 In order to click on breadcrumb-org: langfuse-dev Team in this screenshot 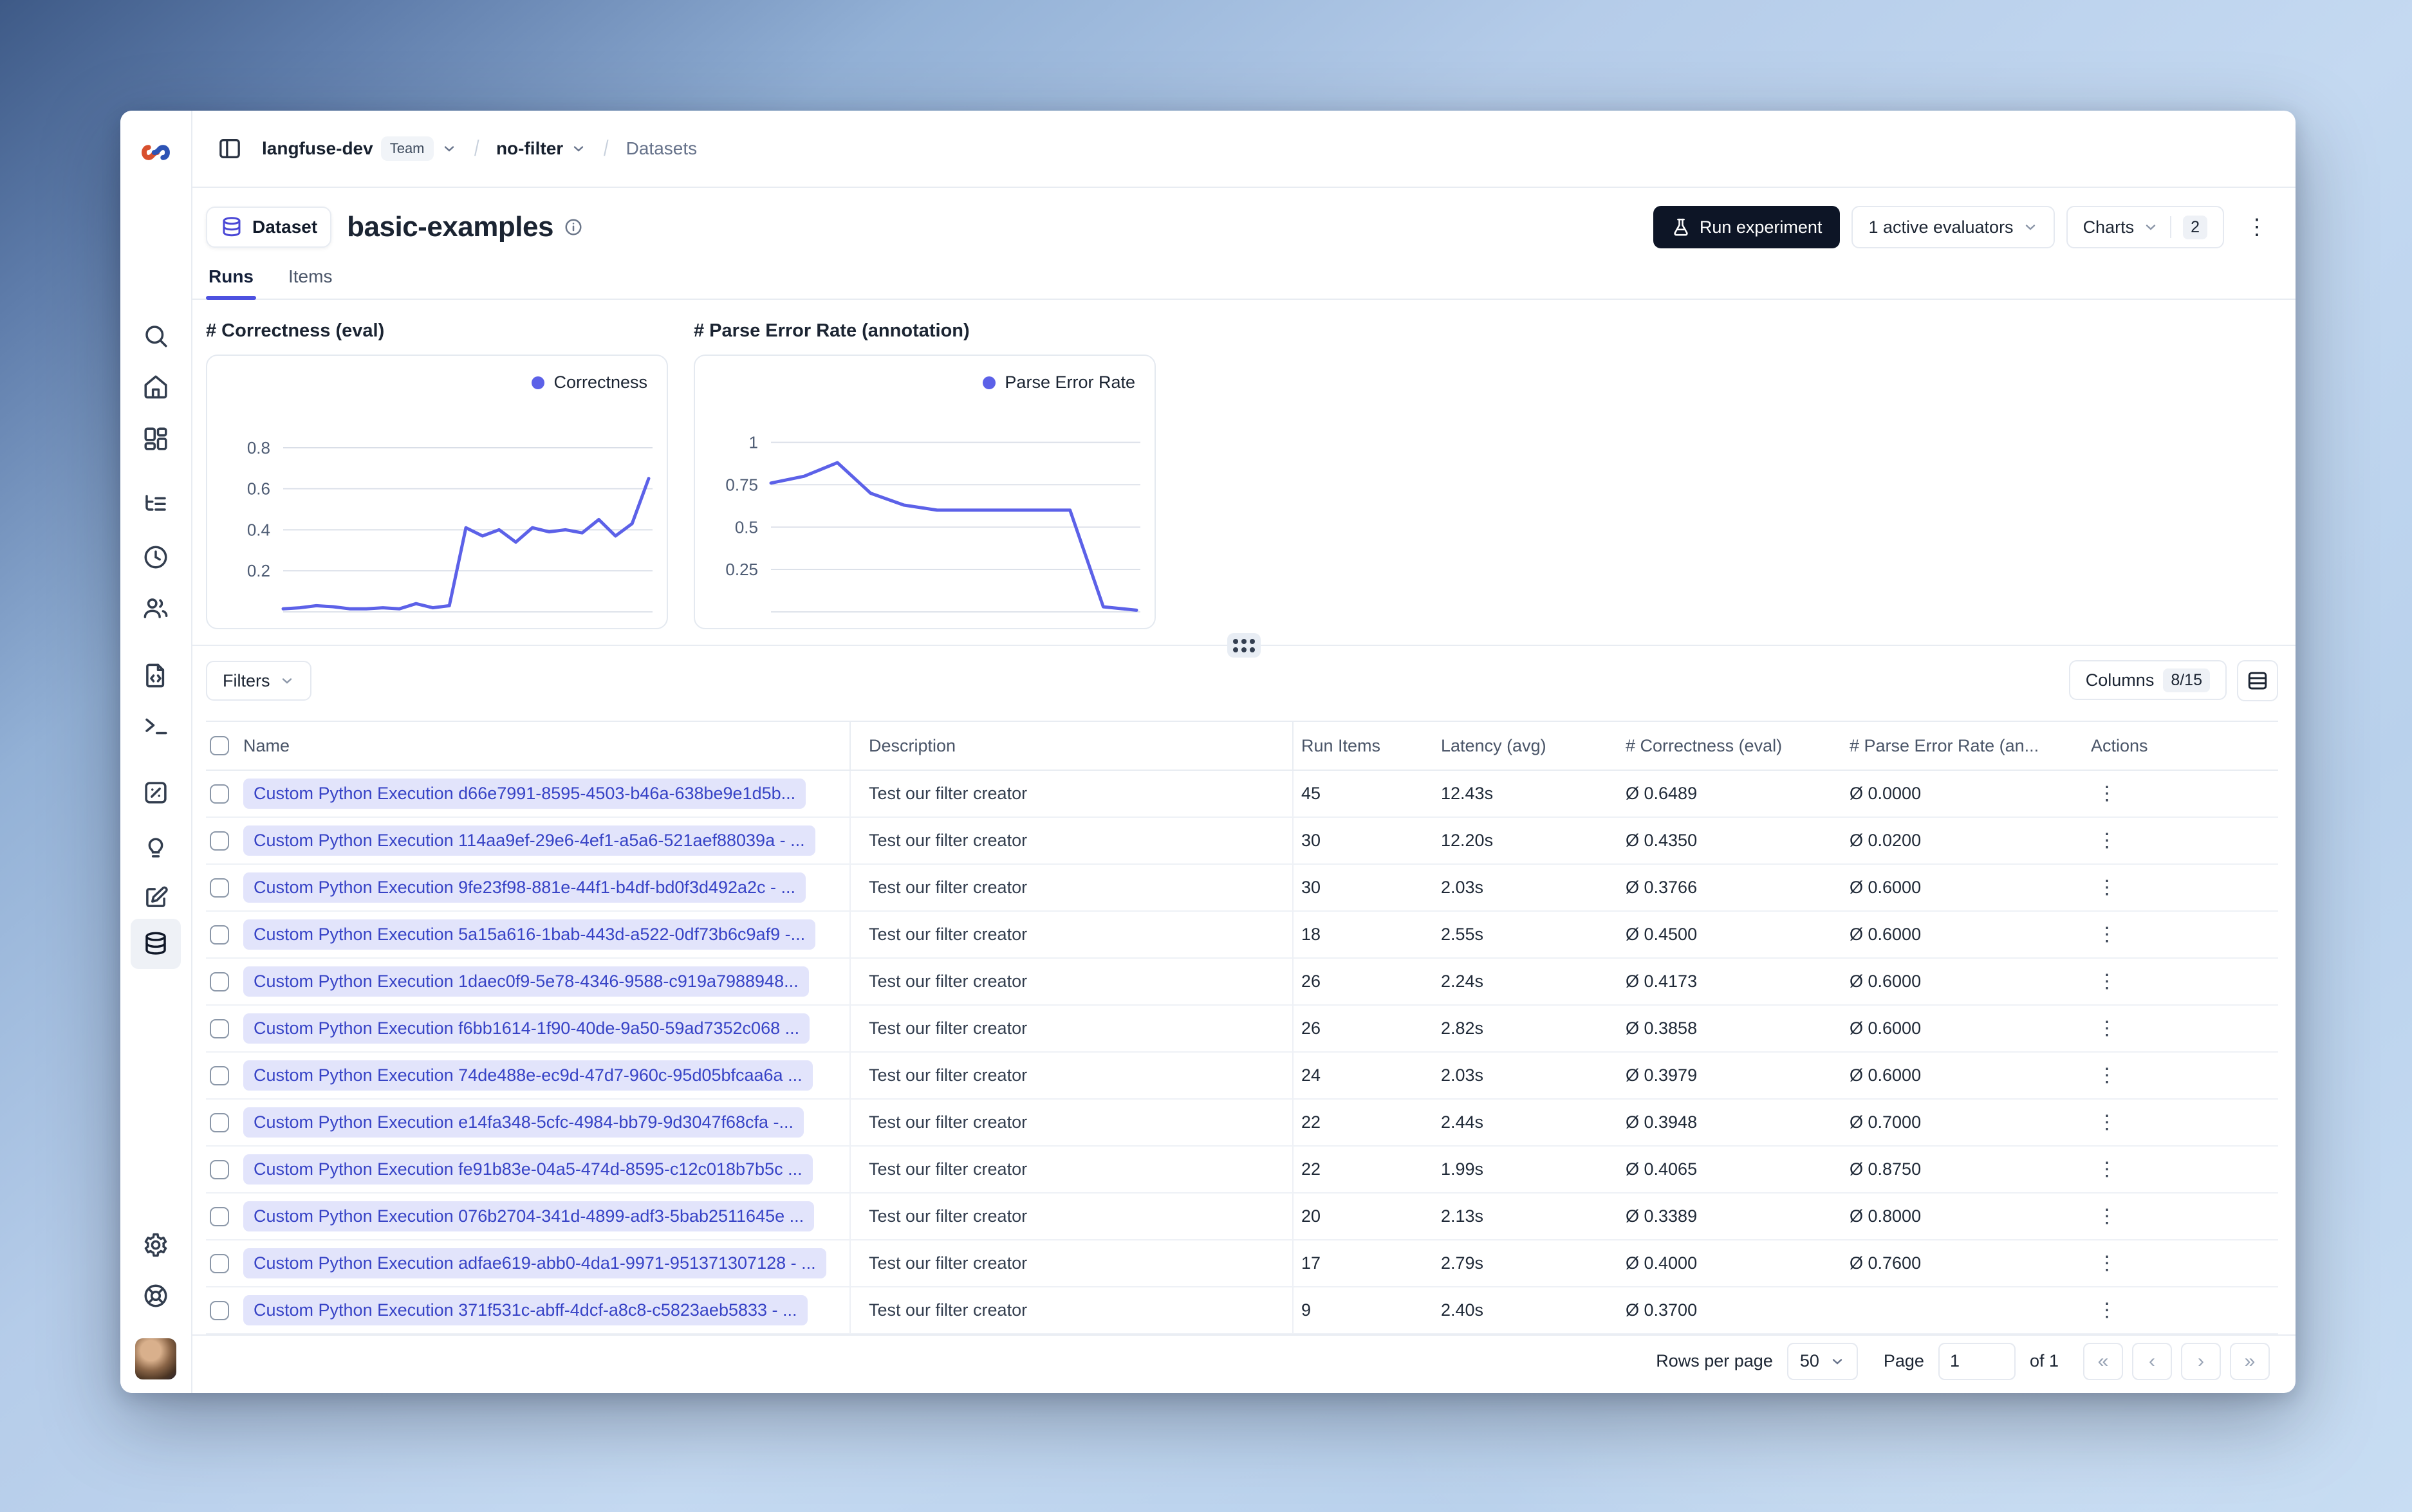, I will do `click(360, 148)`.